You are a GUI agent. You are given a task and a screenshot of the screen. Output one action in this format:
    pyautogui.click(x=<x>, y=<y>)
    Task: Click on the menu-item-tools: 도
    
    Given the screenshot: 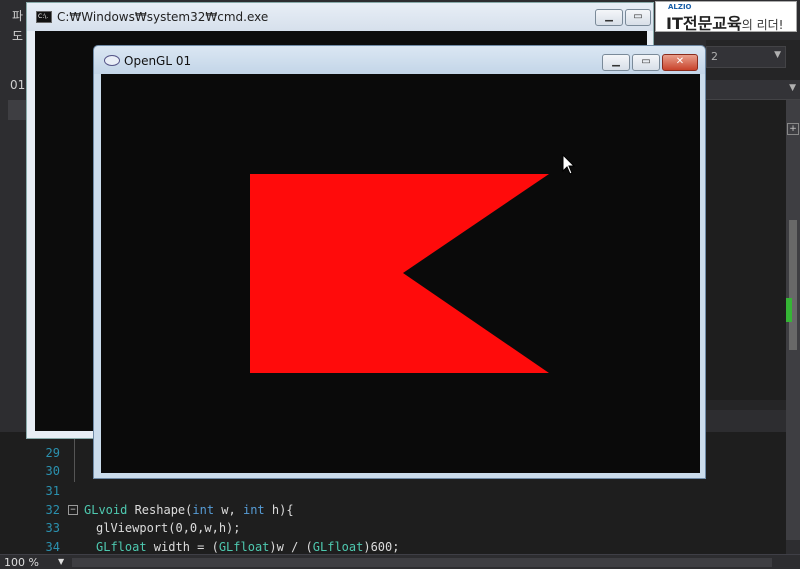 What is the action you would take?
    pyautogui.click(x=17, y=35)
    